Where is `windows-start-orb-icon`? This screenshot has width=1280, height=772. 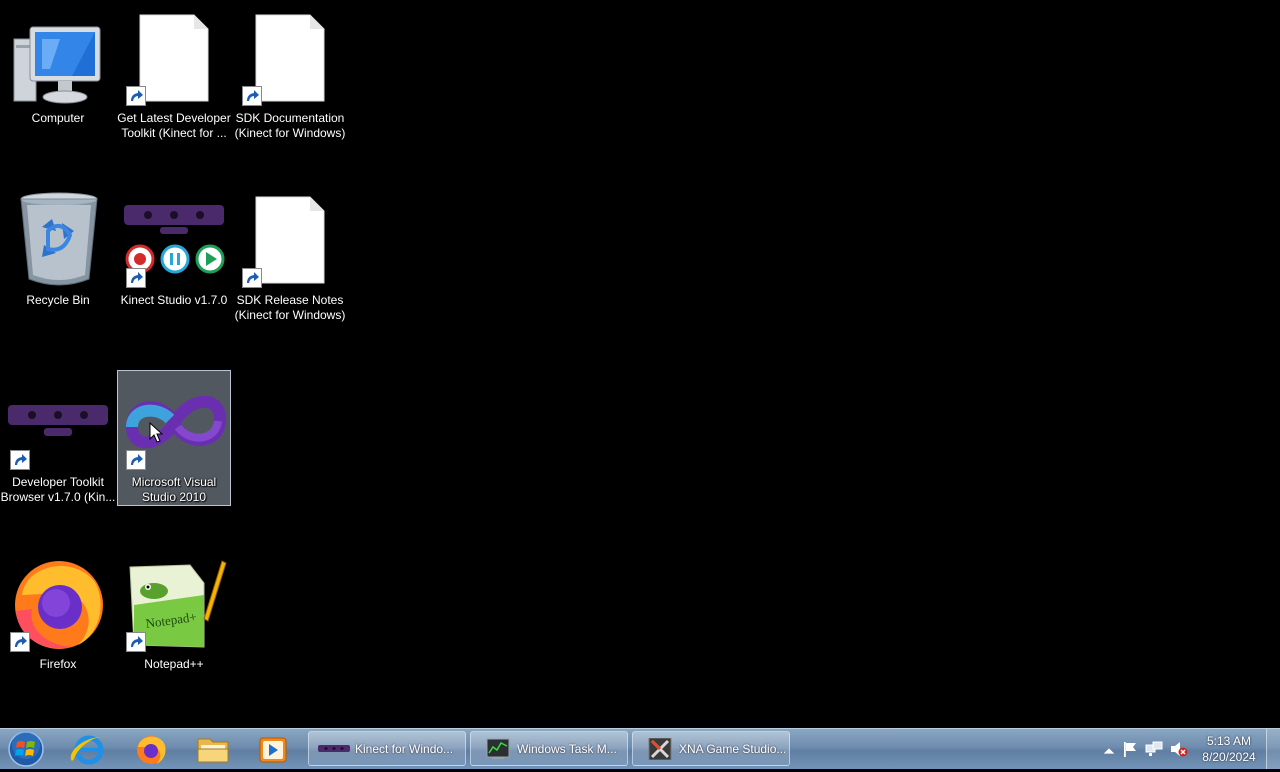
windows-start-orb-icon is located at coordinates (26, 749).